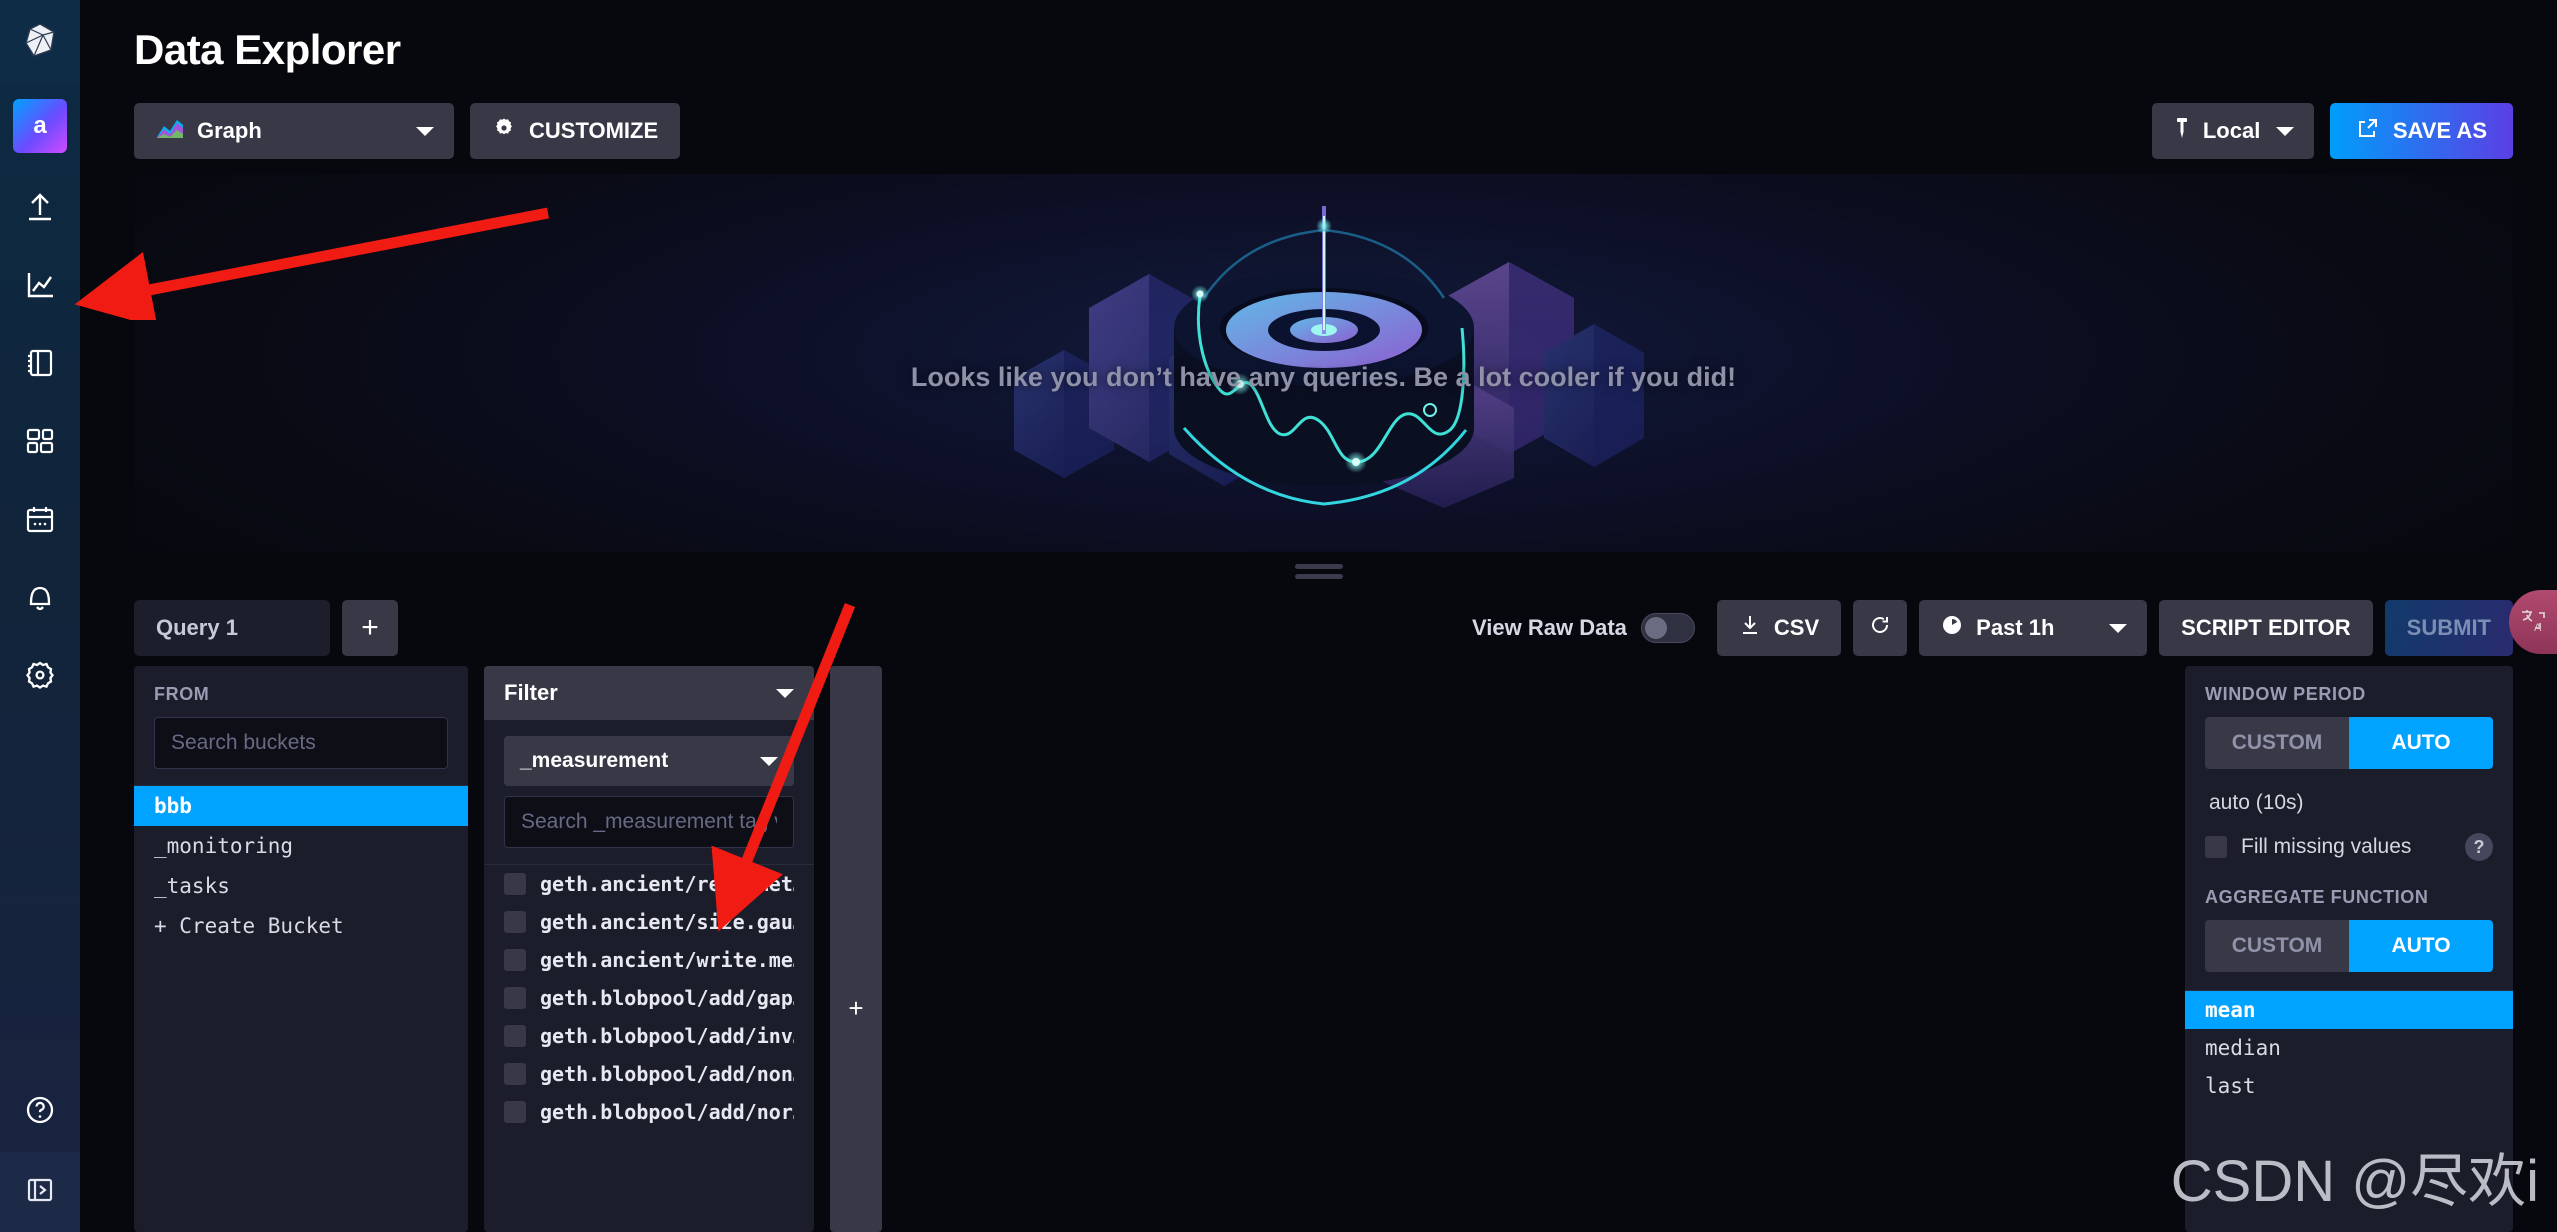 The width and height of the screenshot is (2557, 1232). What do you see at coordinates (2326, 846) in the screenshot?
I see `fill-missing-values-label: Fill missing values` at bounding box center [2326, 846].